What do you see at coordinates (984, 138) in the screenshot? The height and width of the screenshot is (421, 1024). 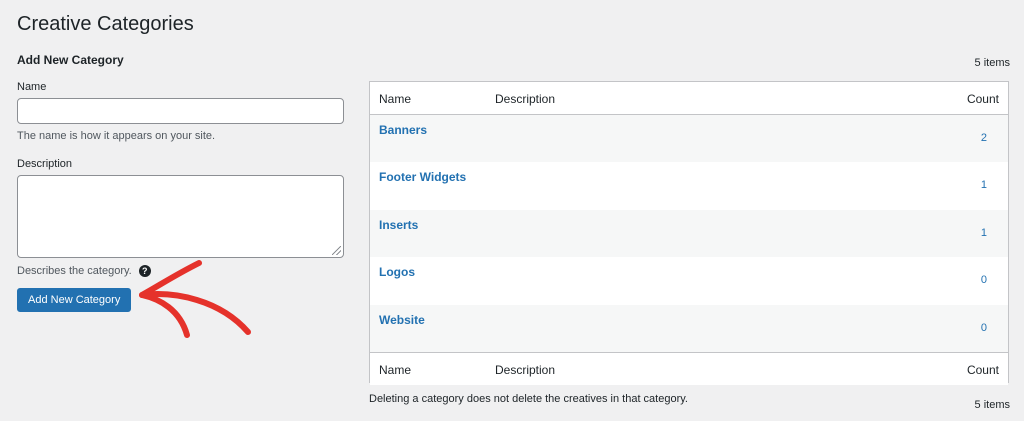 I see `category-count-link: 2` at bounding box center [984, 138].